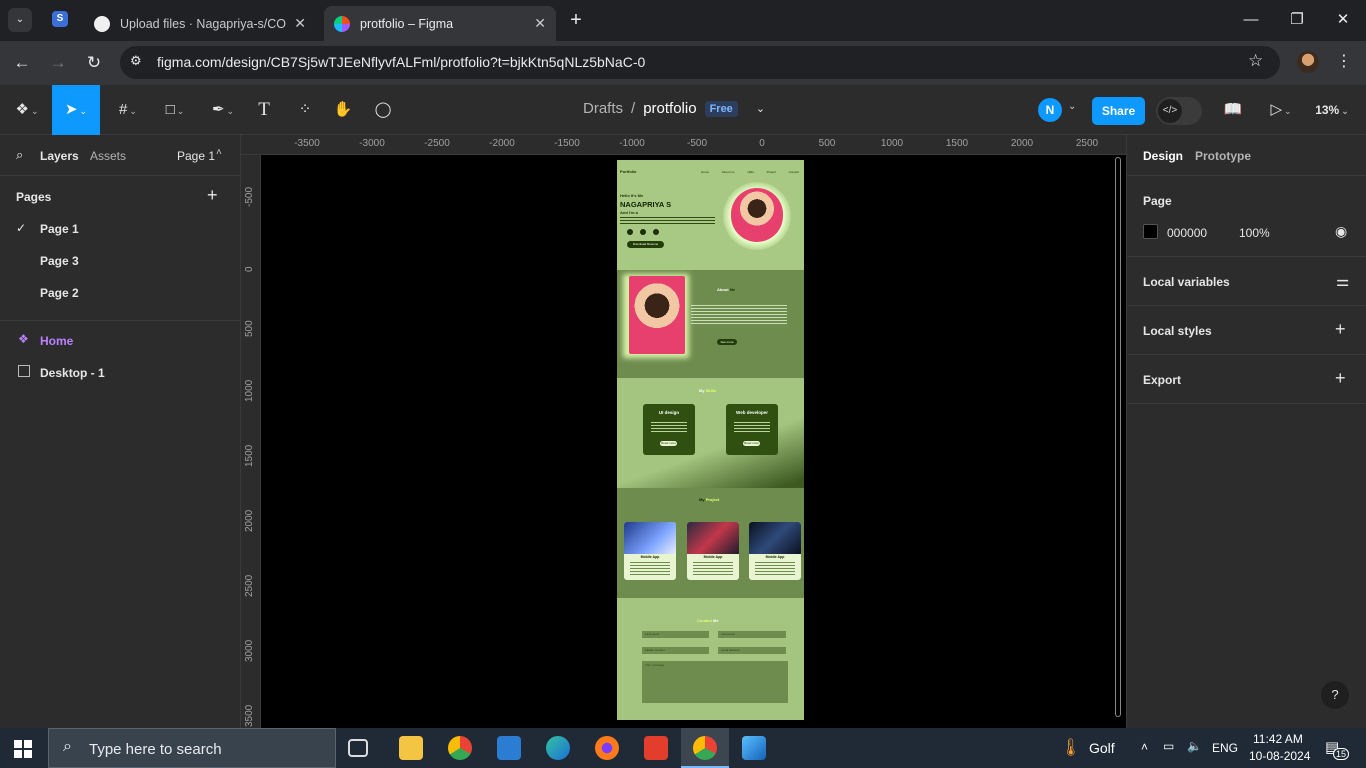 The width and height of the screenshot is (1366, 768). I want to click on present-play-icon: ▷ ⌄, so click(1281, 110).